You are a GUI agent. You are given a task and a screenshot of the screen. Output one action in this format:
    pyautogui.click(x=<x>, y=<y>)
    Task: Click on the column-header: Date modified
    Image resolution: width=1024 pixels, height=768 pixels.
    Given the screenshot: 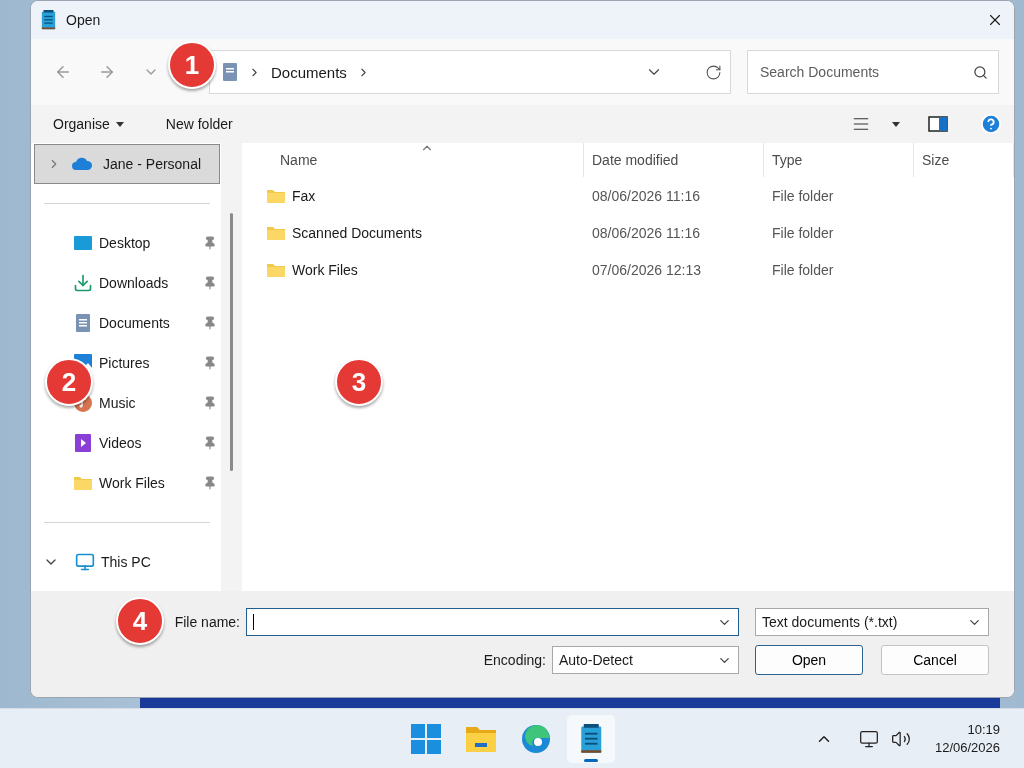 What is the action you would take?
    pyautogui.click(x=674, y=160)
    